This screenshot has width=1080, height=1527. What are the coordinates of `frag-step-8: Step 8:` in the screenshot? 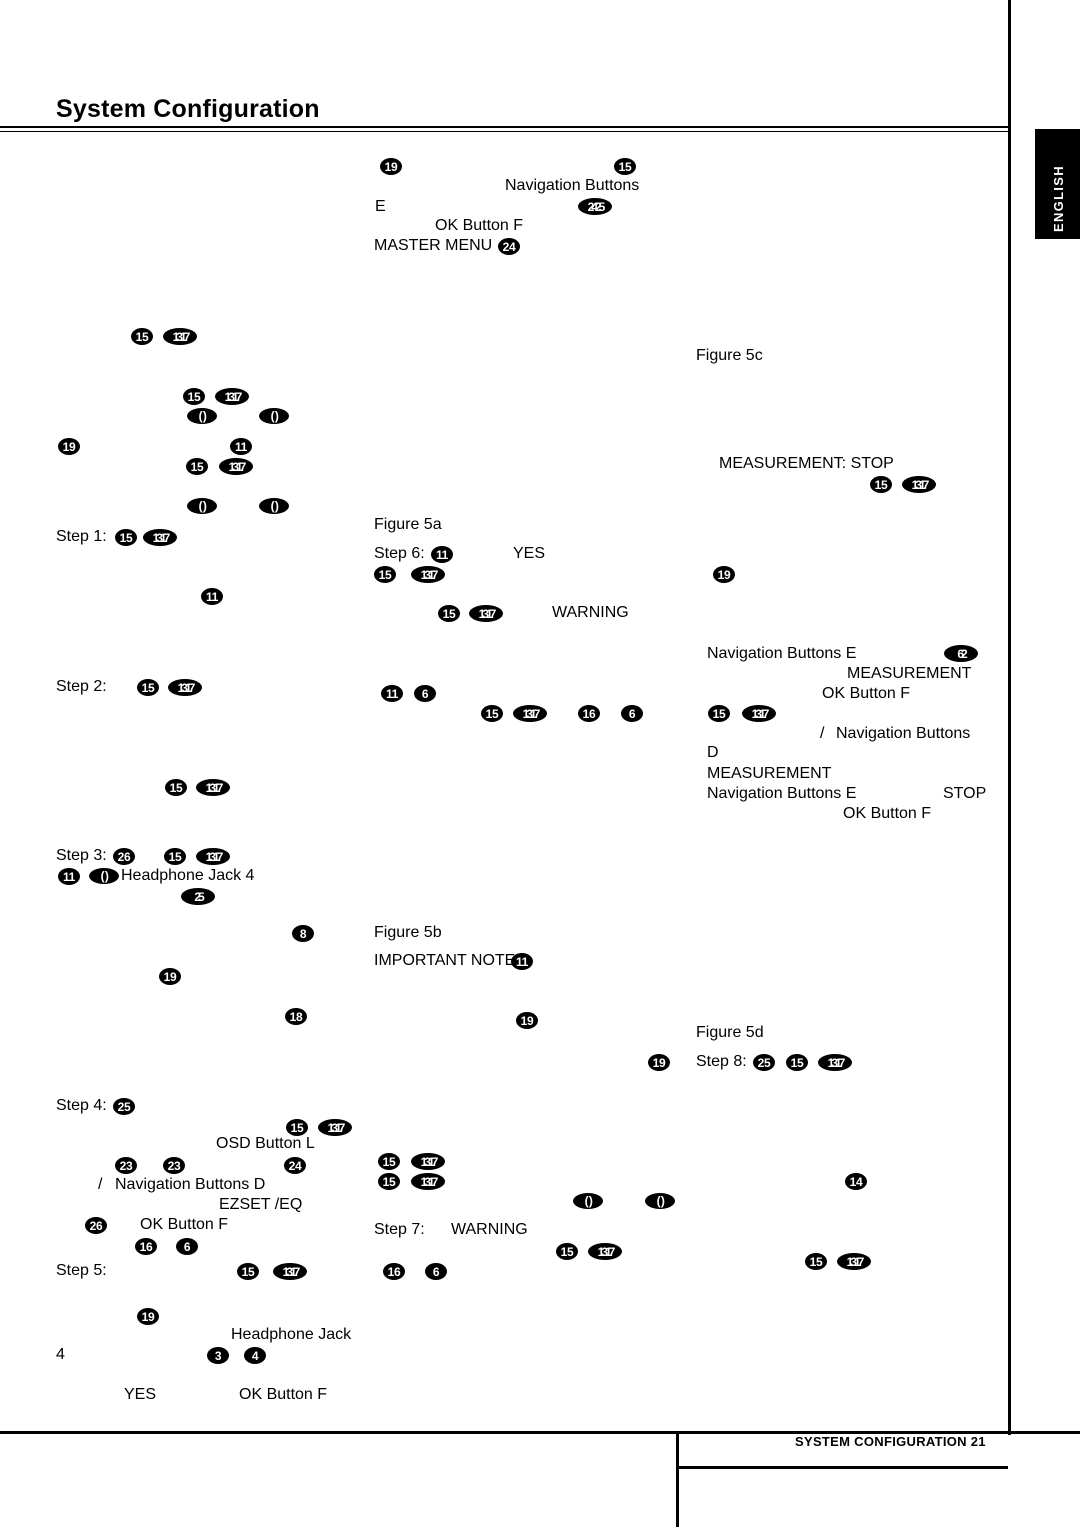 It's located at (721, 1061).